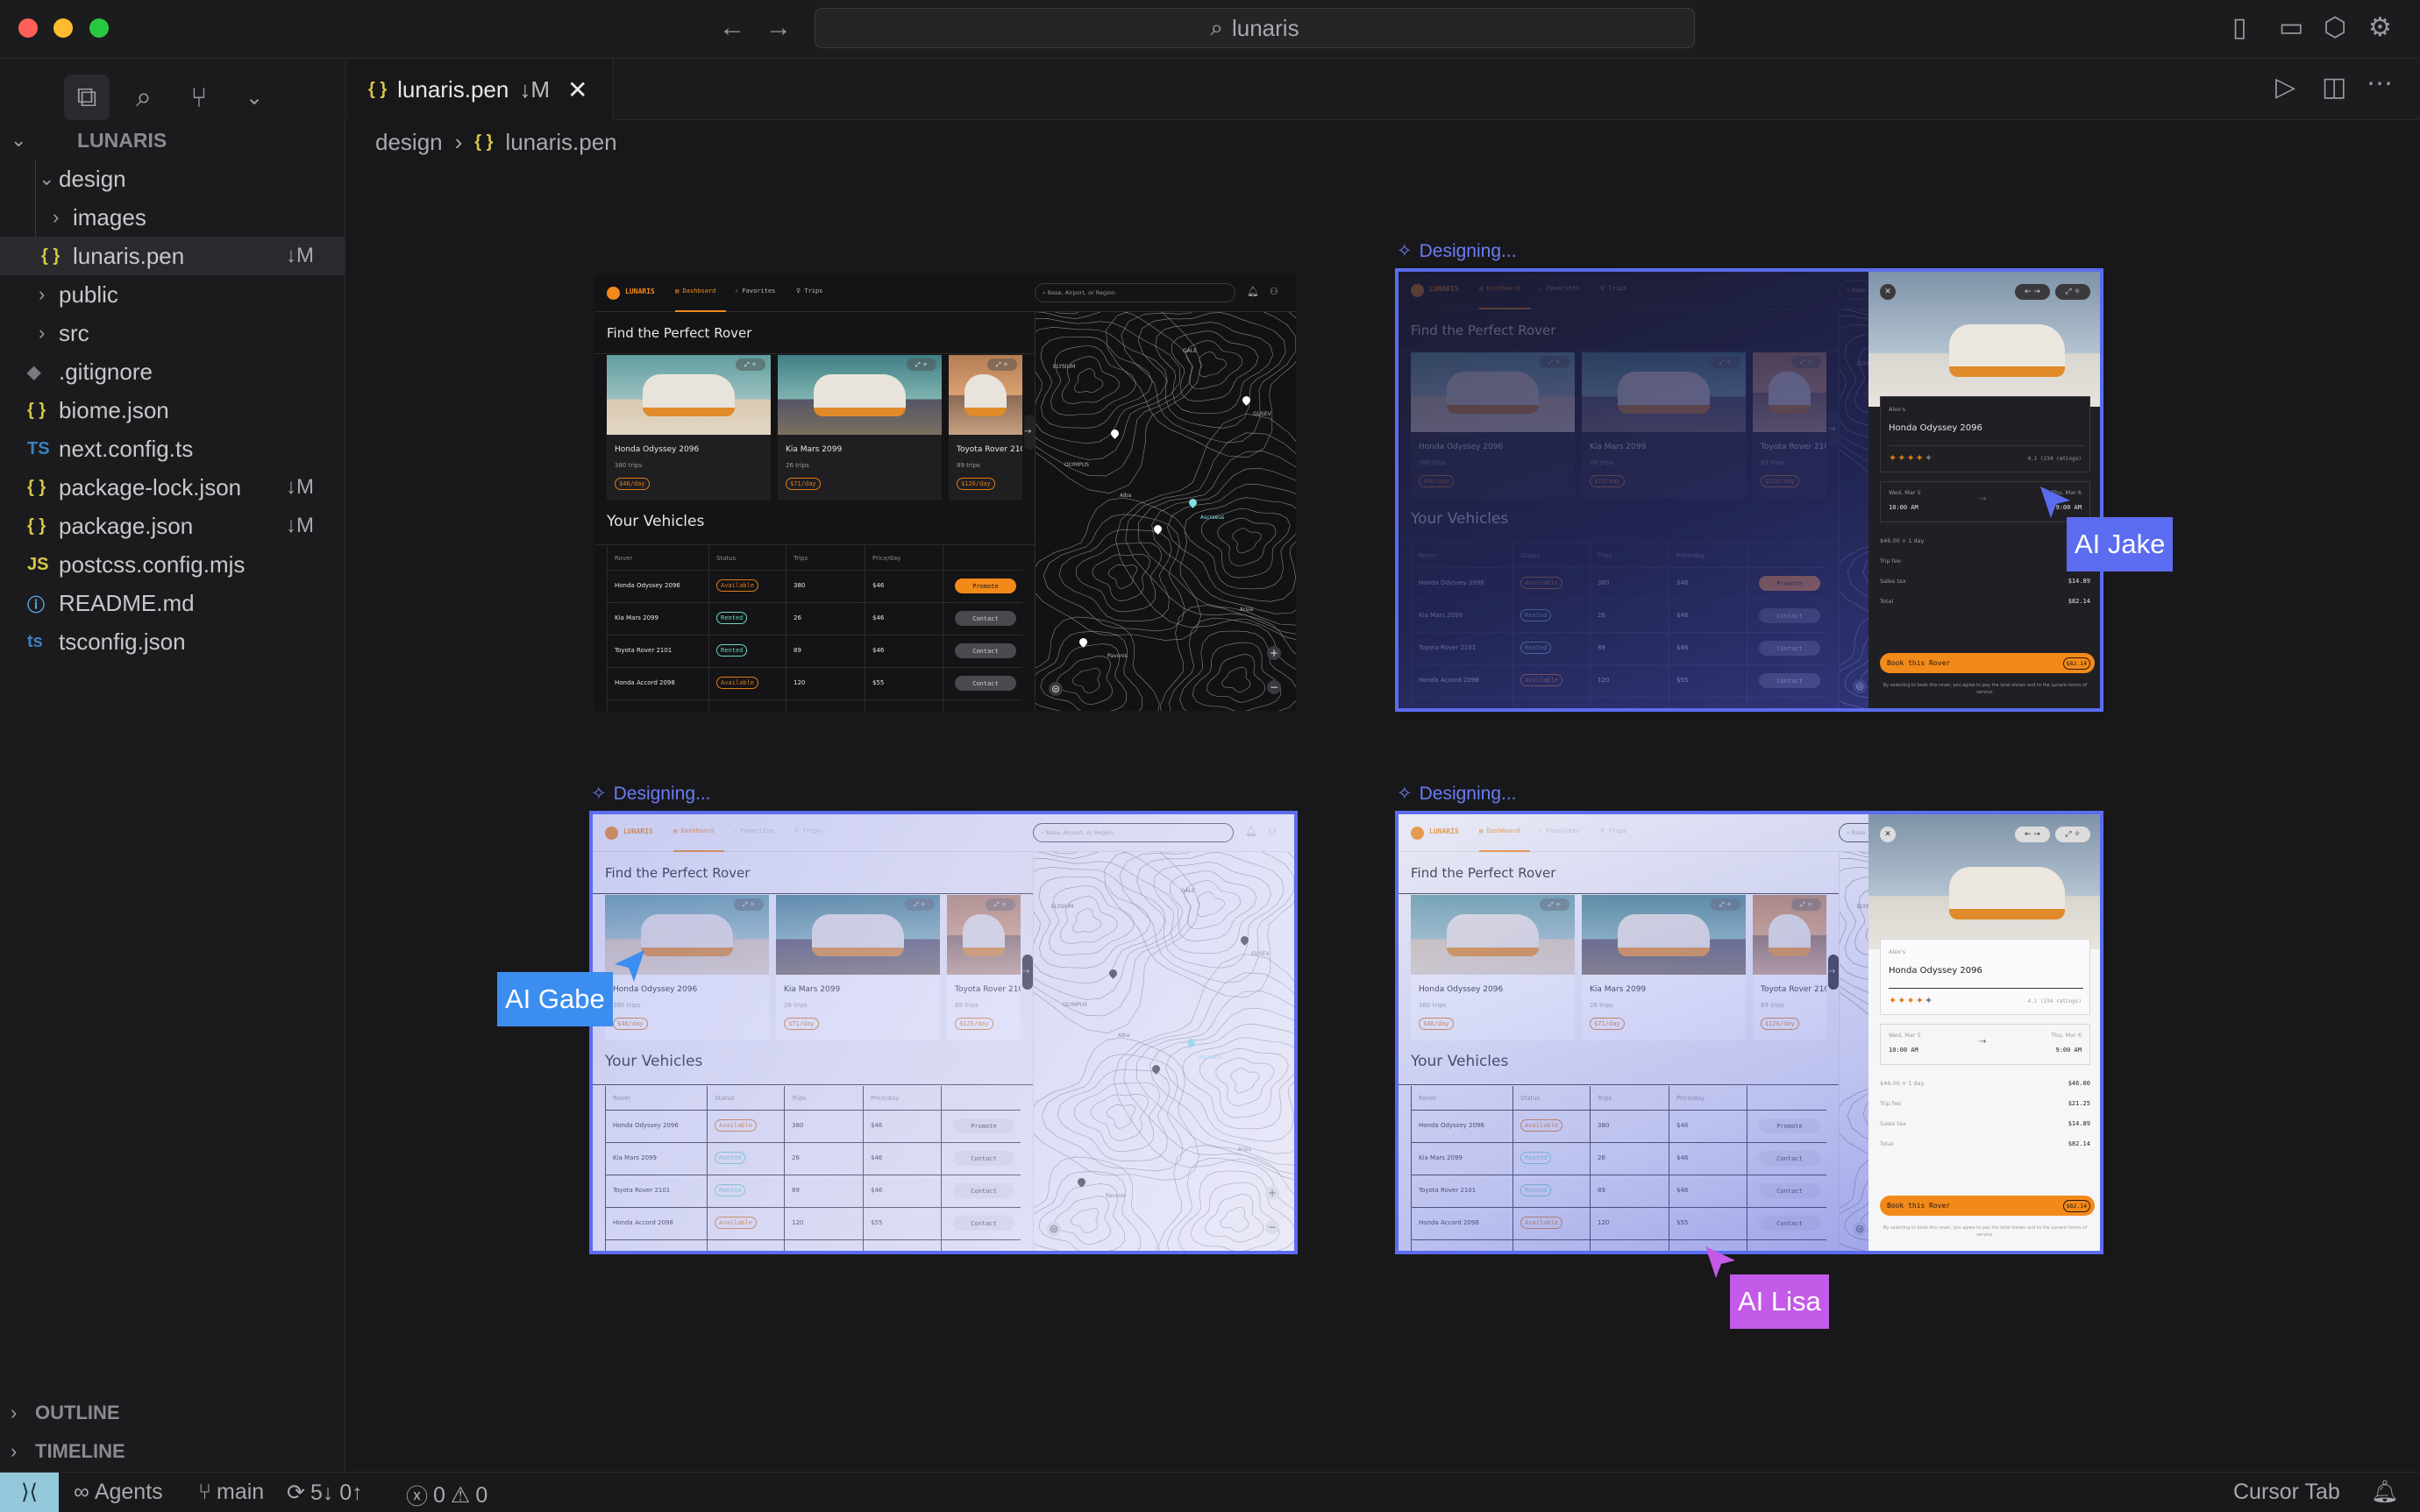  Describe the element at coordinates (409, 142) in the screenshot. I see `breadcrumb-folder: design` at that location.